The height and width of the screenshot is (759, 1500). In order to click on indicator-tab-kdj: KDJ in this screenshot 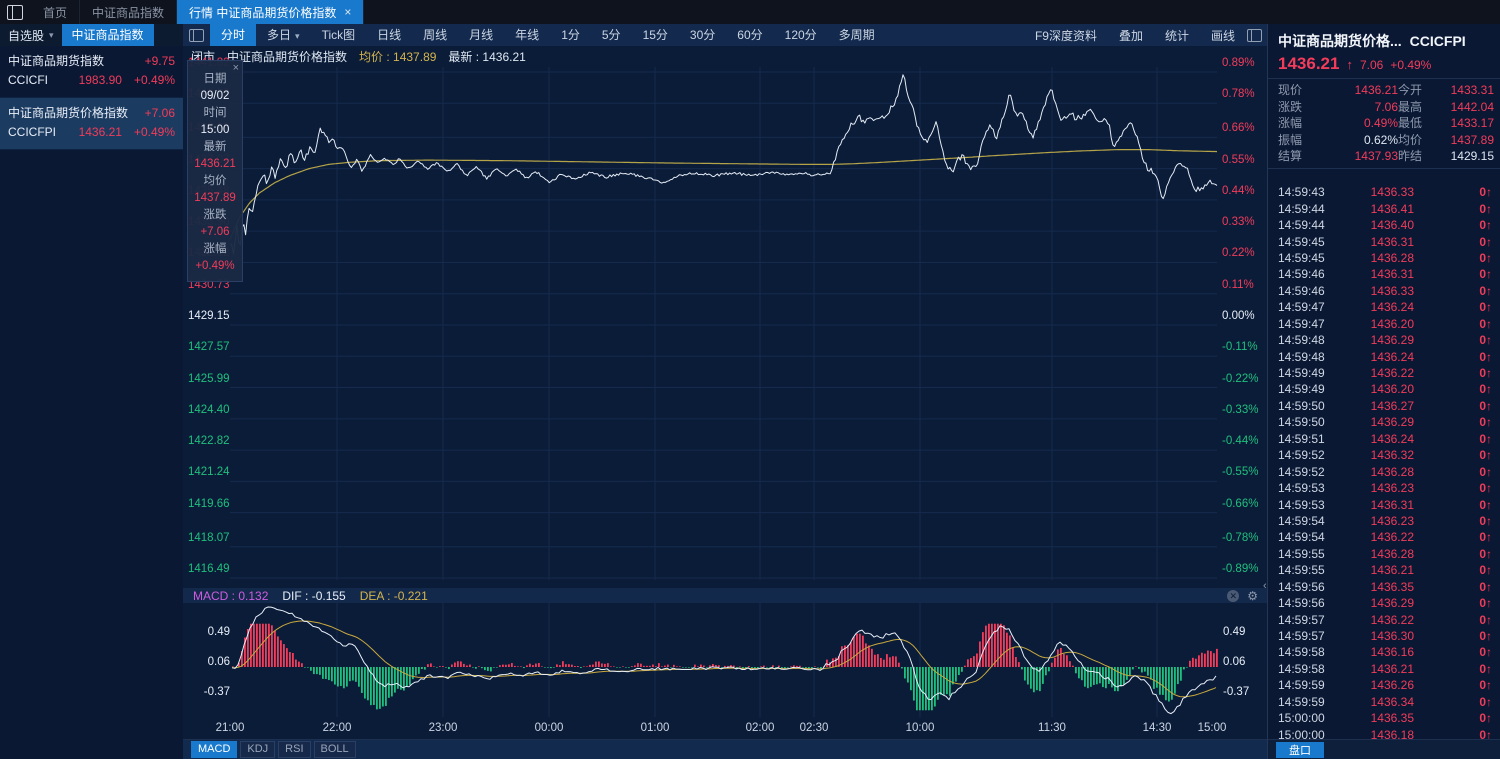, I will do `click(258, 749)`.